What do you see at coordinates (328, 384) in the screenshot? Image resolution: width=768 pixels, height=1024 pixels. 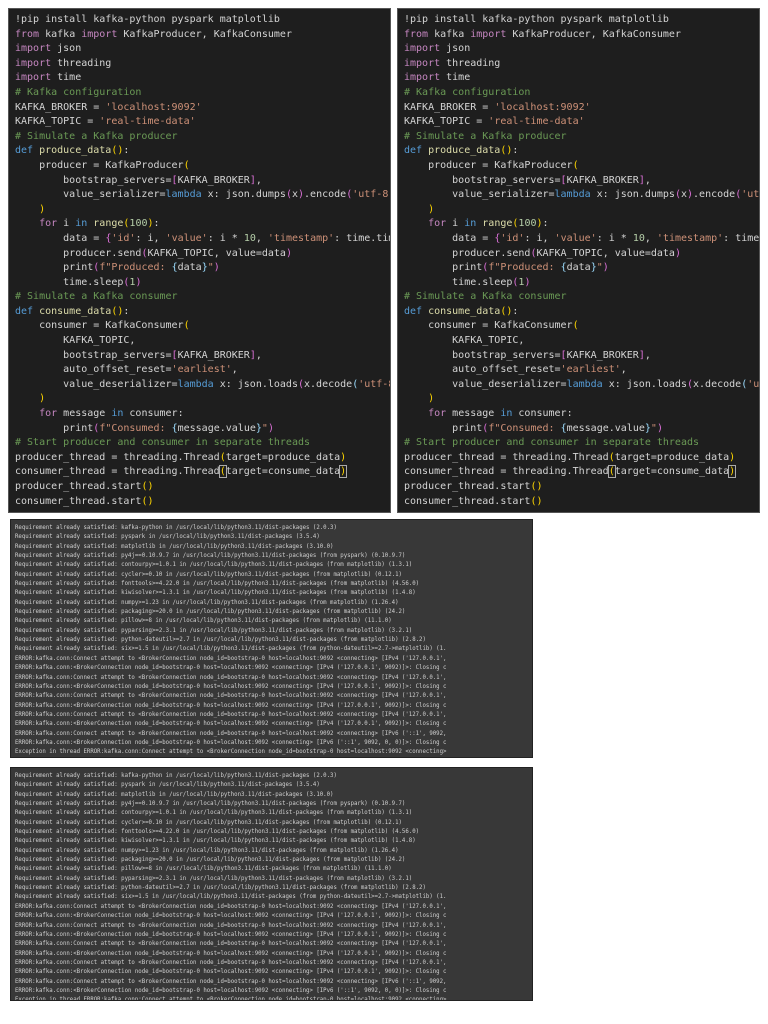 I see `code-token: x.decode` at bounding box center [328, 384].